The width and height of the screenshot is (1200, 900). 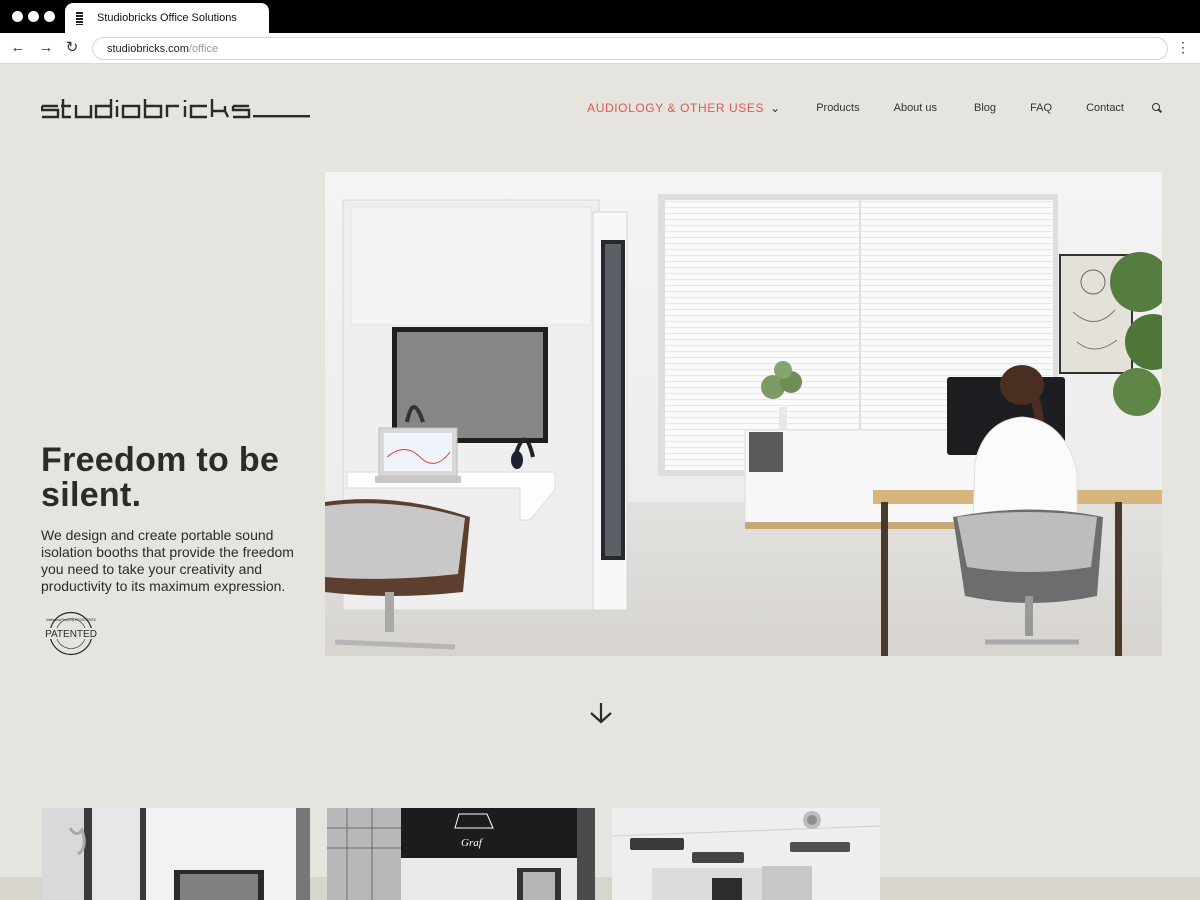 I want to click on window-controls, so click(x=33, y=16).